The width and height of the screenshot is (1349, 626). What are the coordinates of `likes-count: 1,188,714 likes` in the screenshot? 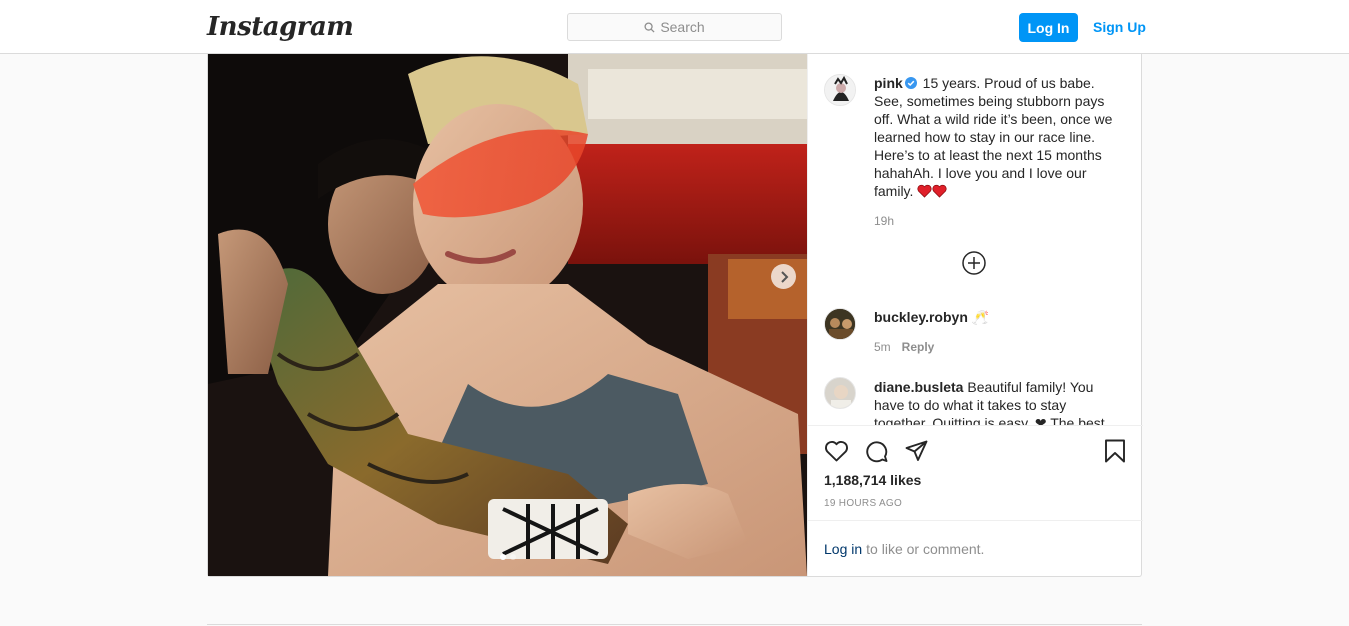 It's located at (872, 480).